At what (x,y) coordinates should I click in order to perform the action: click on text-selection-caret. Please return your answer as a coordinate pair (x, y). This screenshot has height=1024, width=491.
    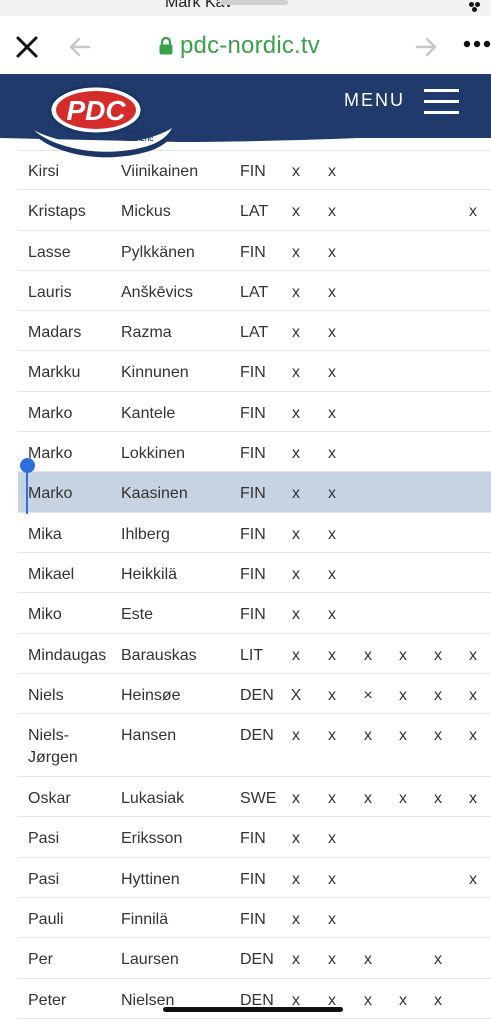
    Looking at the image, I should click on (27, 490).